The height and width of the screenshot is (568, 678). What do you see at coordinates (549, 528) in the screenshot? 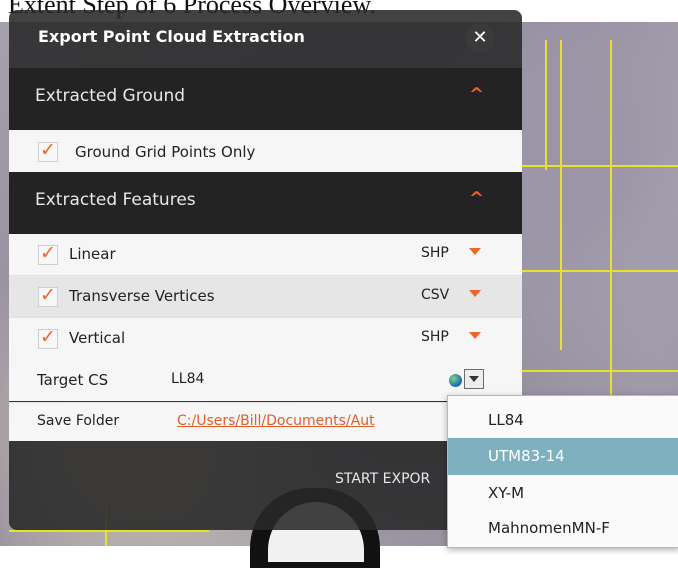
I see `menu-item-label: MahnomenMN-F` at bounding box center [549, 528].